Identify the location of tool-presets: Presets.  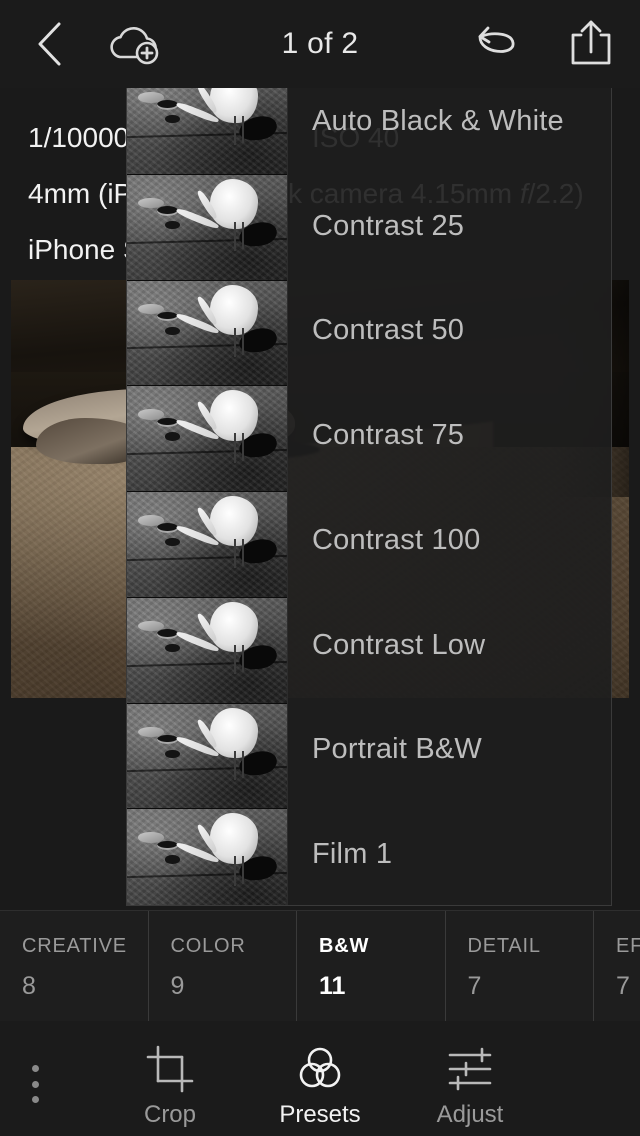
(320, 1086).